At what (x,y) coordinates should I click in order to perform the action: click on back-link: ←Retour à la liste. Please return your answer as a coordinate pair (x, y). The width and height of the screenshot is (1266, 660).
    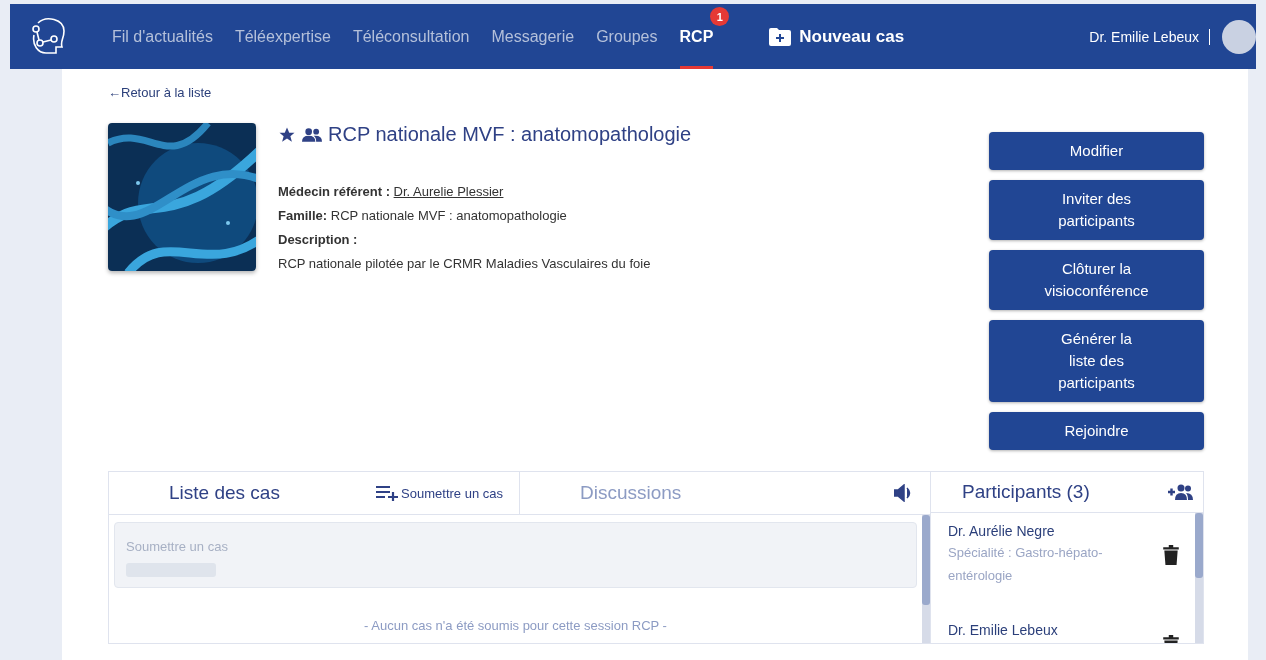
    Looking at the image, I should click on (160, 92).